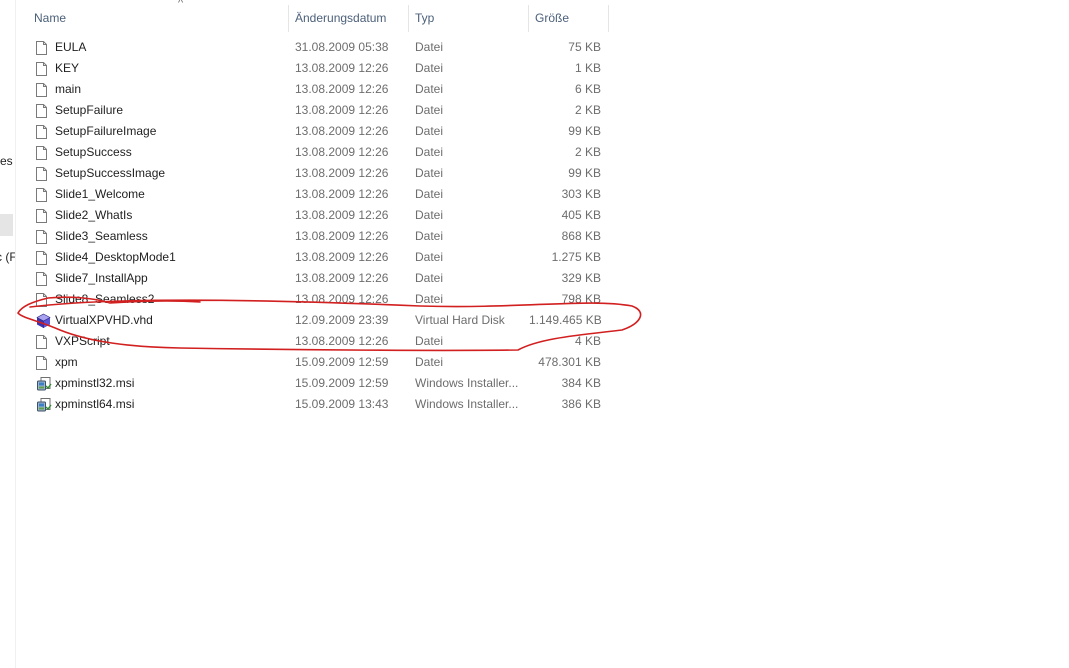 This screenshot has width=1069, height=668. I want to click on file-name: SetupSuccessImage, so click(171, 173).